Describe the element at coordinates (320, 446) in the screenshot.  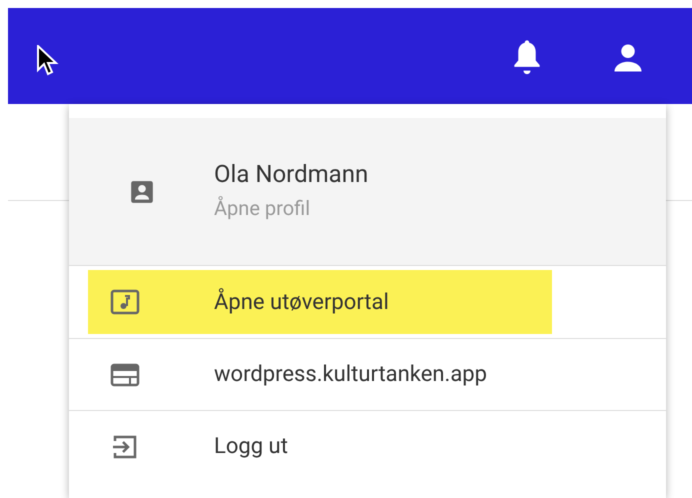
I see `menu-item: Logg ut` at that location.